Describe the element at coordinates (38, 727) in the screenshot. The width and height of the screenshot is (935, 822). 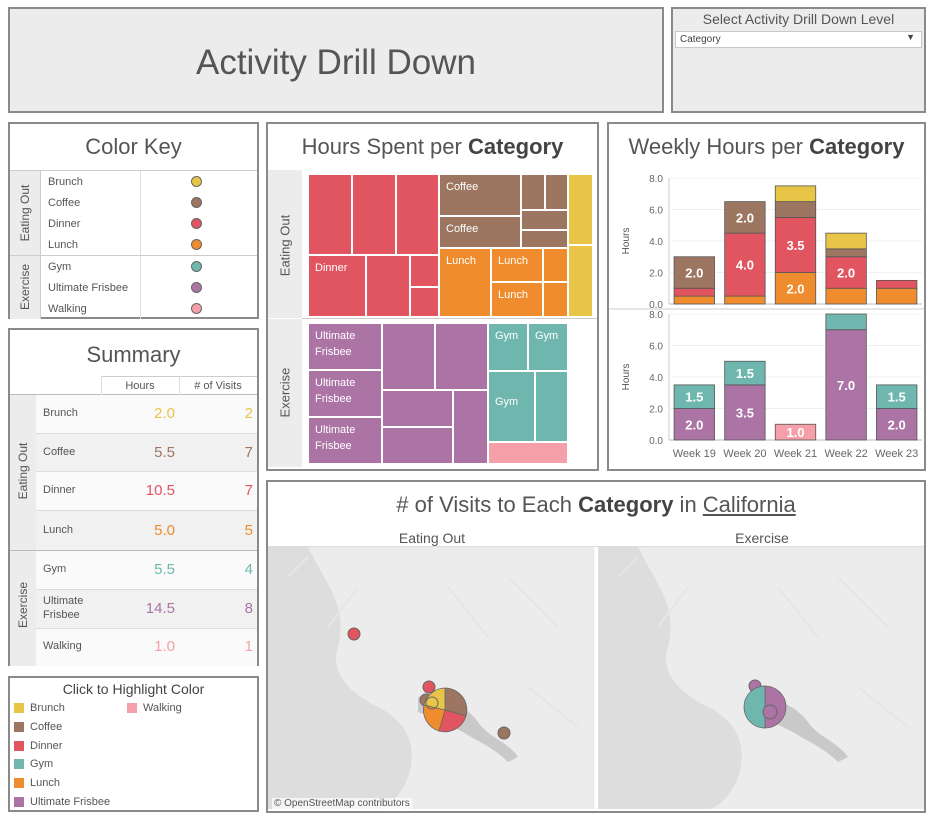
I see `highlight-coffee: Coffee` at that location.